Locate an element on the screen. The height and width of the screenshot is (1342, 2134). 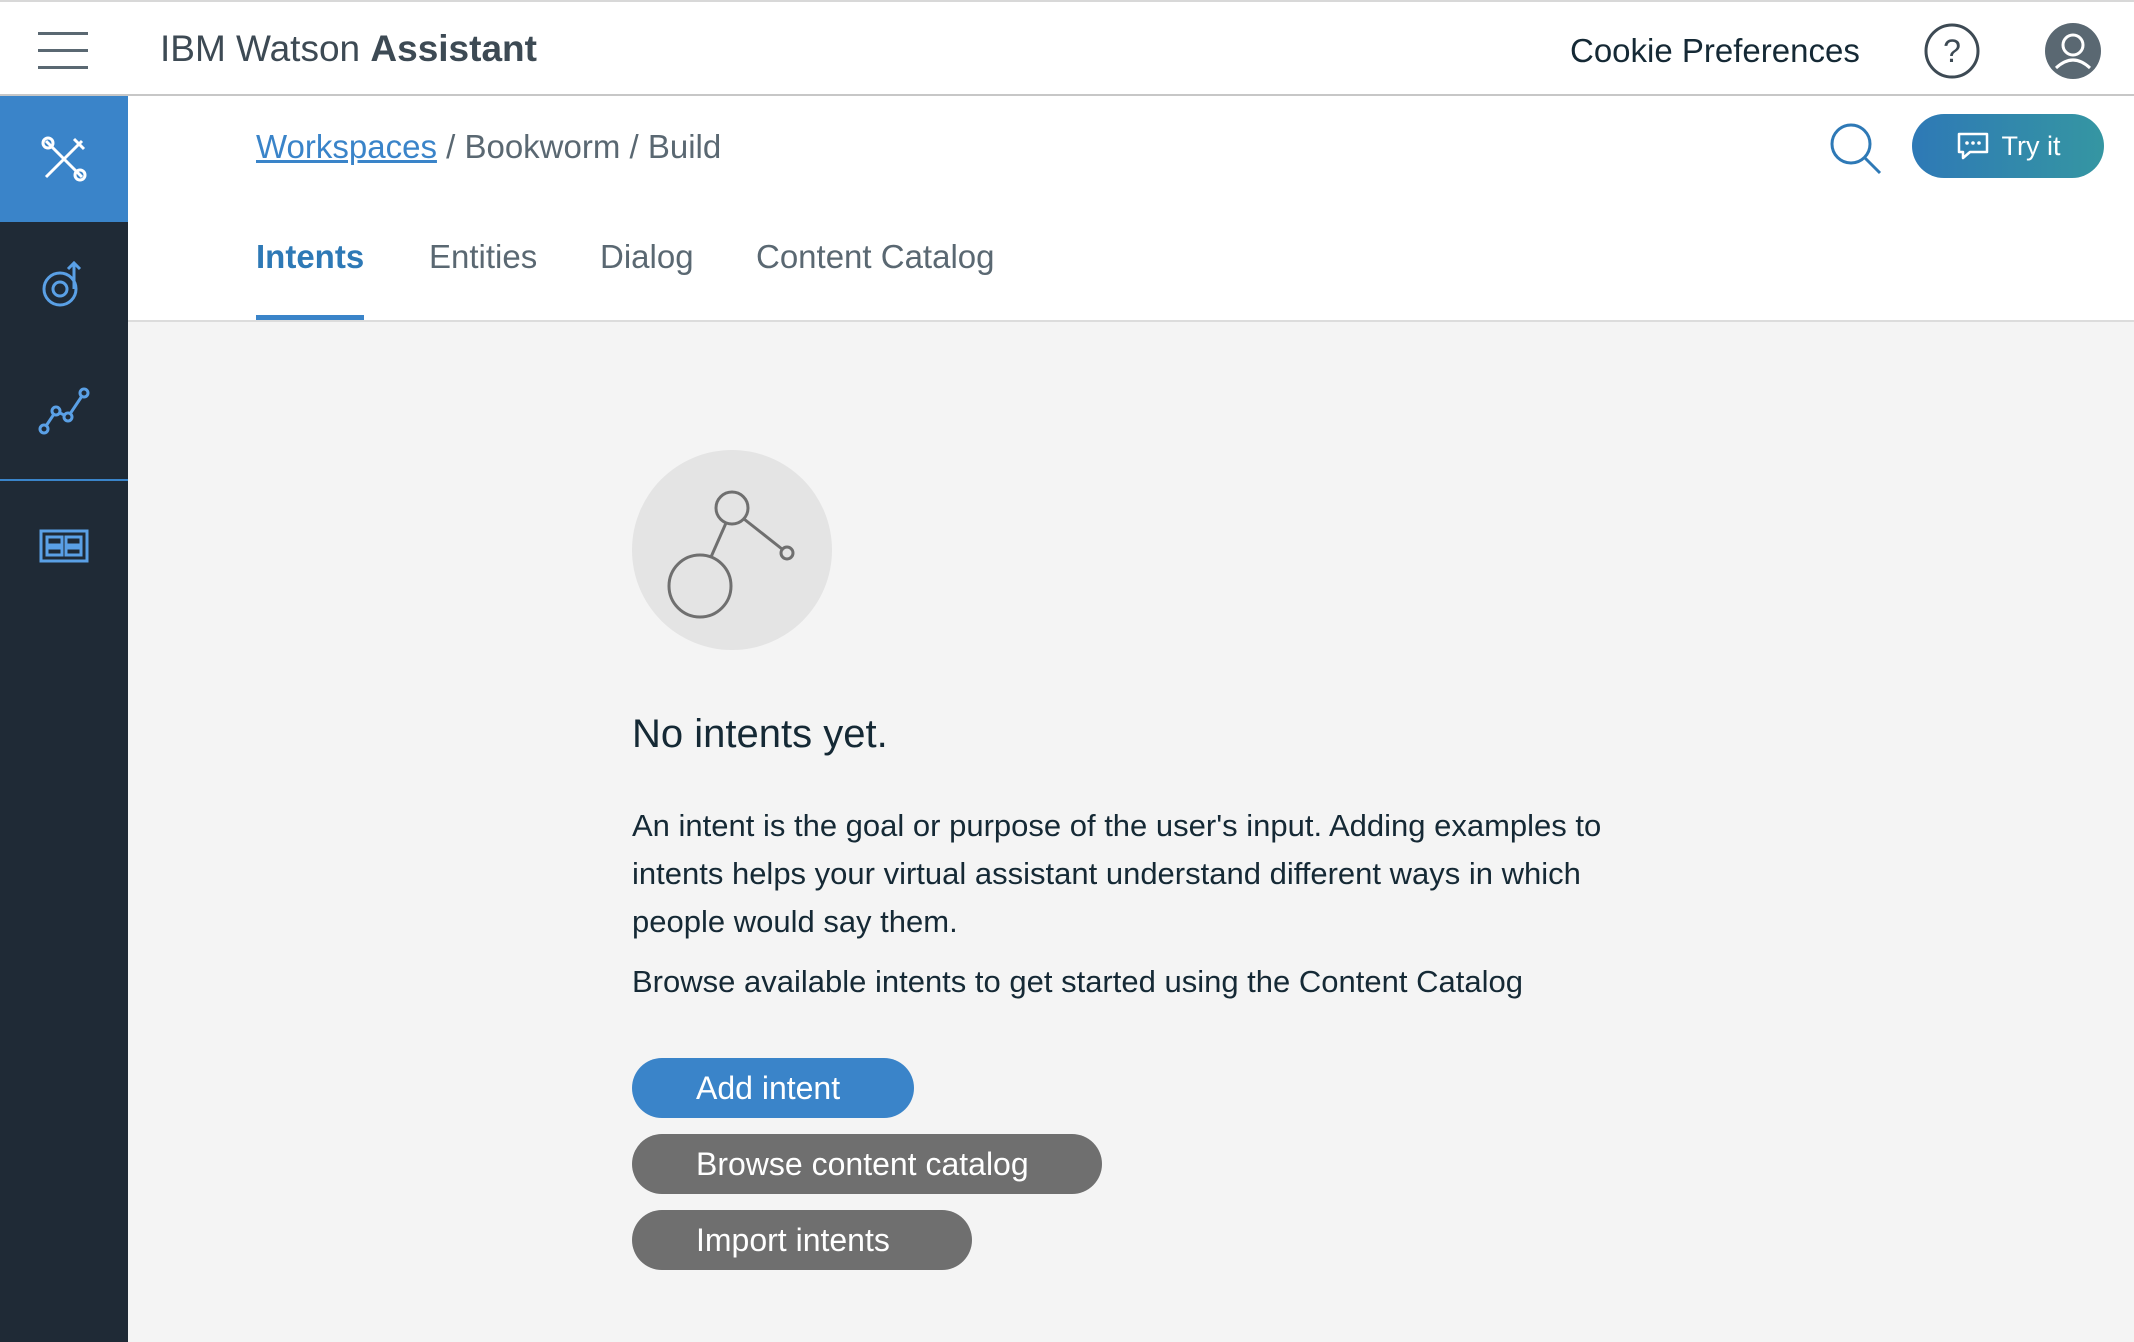
nav-divider is located at coordinates (64, 480).